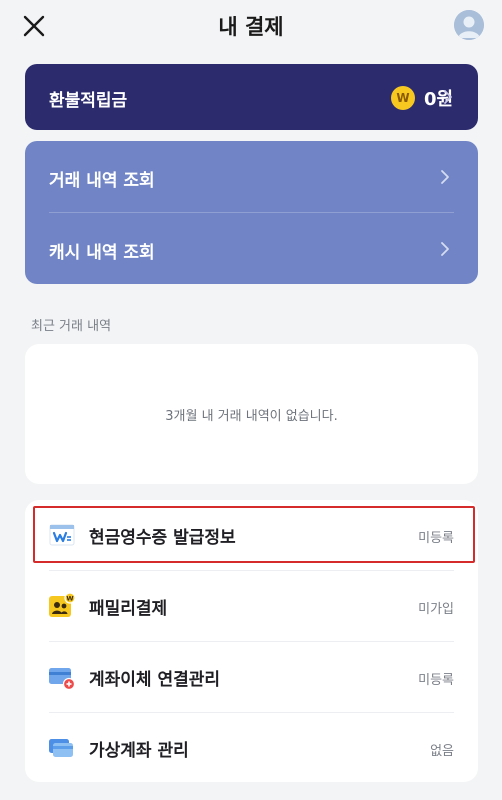  Describe the element at coordinates (251, 535) in the screenshot. I see `menu-item-cash-receipt: 현금영수증 발급정보 미등록` at that location.